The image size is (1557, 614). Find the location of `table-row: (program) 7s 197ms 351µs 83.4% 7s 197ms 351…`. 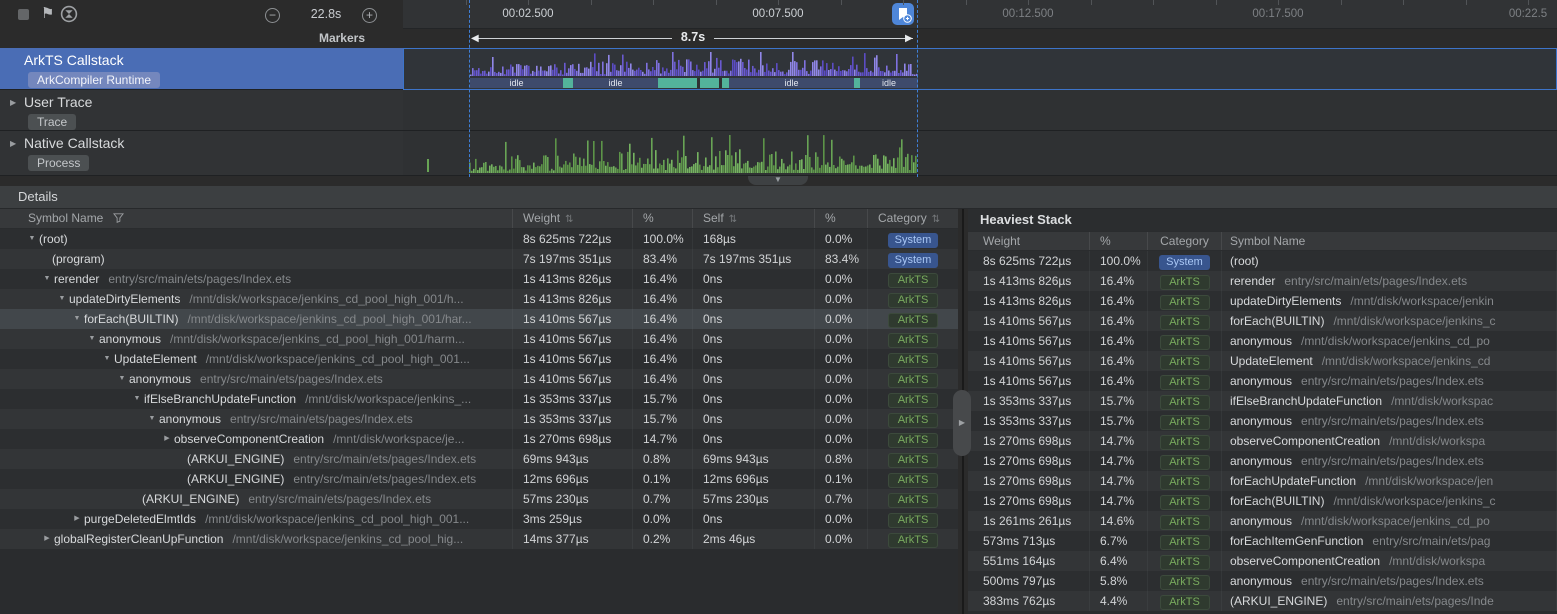

table-row: (program) 7s 197ms 351µs 83.4% 7s 197ms 351… is located at coordinates (479, 259).